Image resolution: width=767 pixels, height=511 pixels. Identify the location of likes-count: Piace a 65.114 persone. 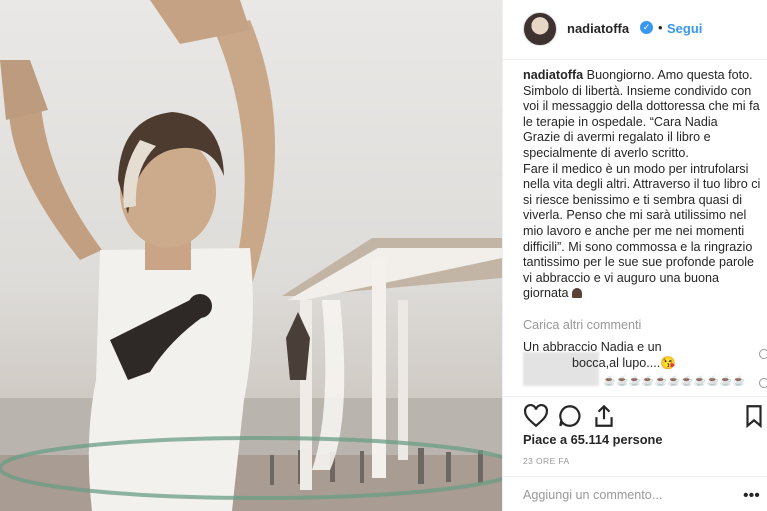
(592, 439).